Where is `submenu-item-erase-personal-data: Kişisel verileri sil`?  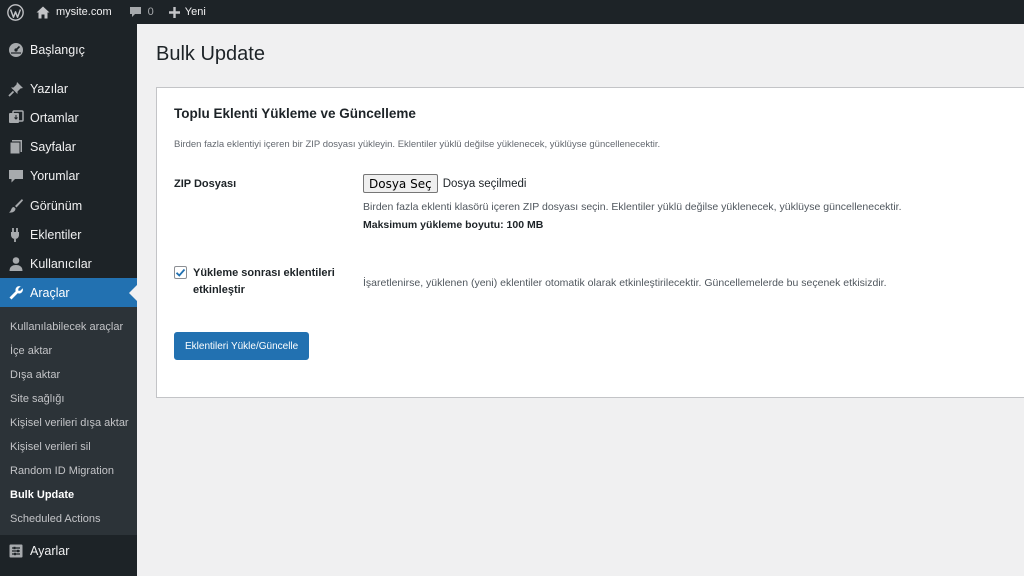 submenu-item-erase-personal-data: Kişisel verileri sil is located at coordinates (50, 447).